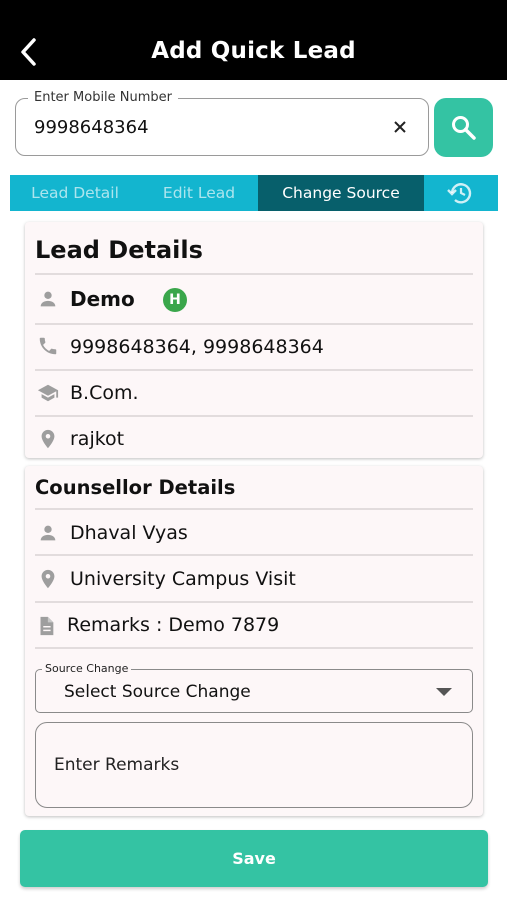 The width and height of the screenshot is (507, 900). Describe the element at coordinates (157, 692) in the screenshot. I see `source-change-value: Select Source Change` at that location.